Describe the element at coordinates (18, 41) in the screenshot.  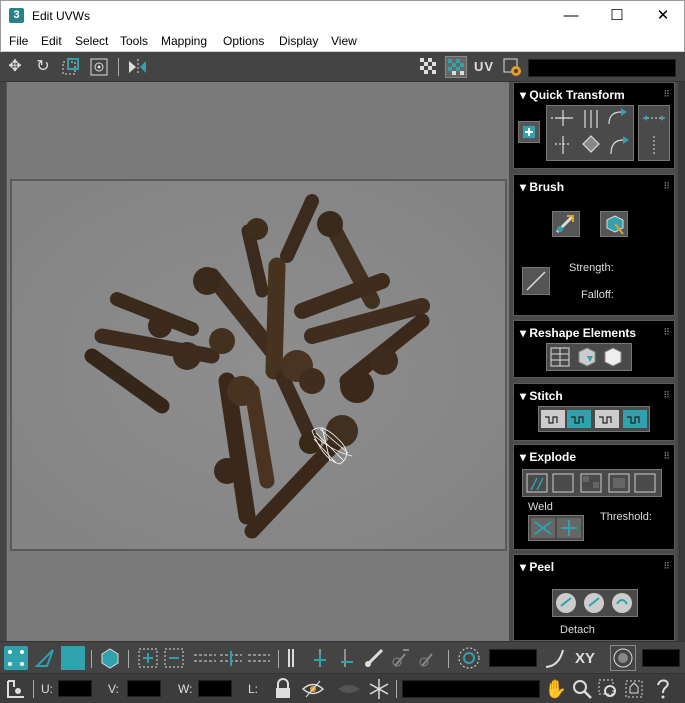
I see `menu-file: File` at that location.